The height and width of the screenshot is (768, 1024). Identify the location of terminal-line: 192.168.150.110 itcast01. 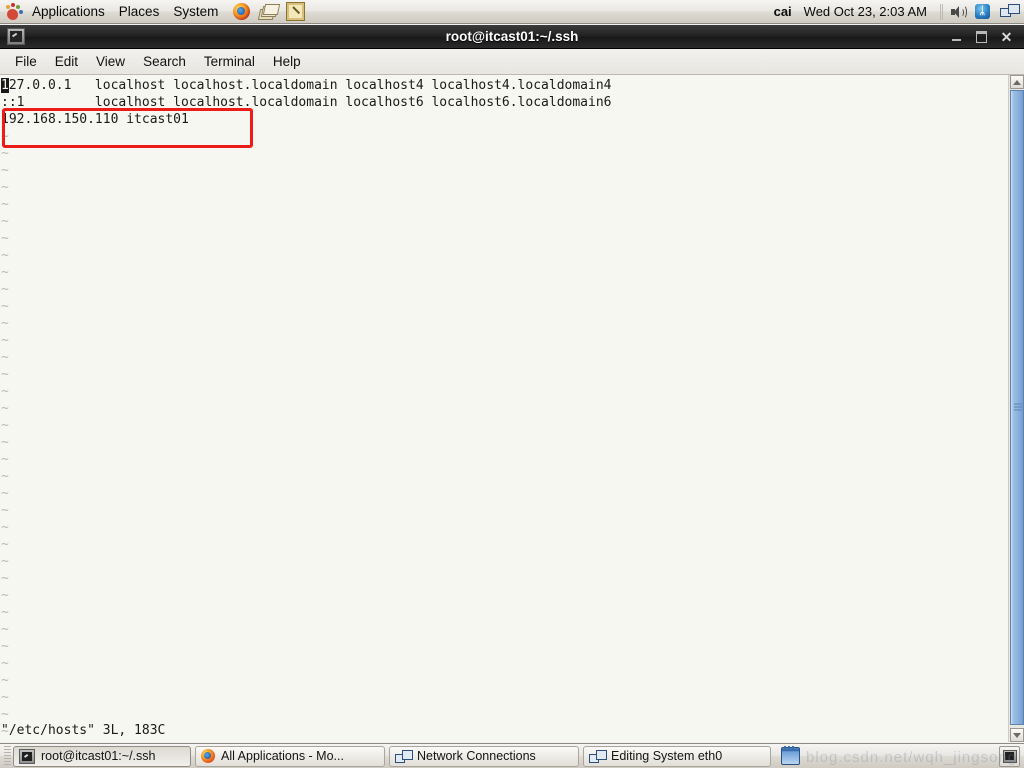
(95, 119).